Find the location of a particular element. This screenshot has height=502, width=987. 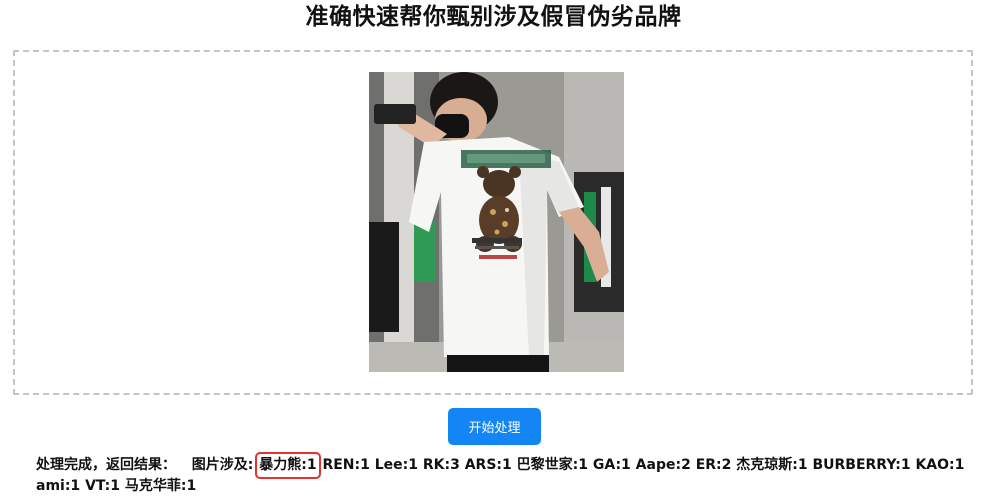

brand-item: ER:2 is located at coordinates (713, 465).